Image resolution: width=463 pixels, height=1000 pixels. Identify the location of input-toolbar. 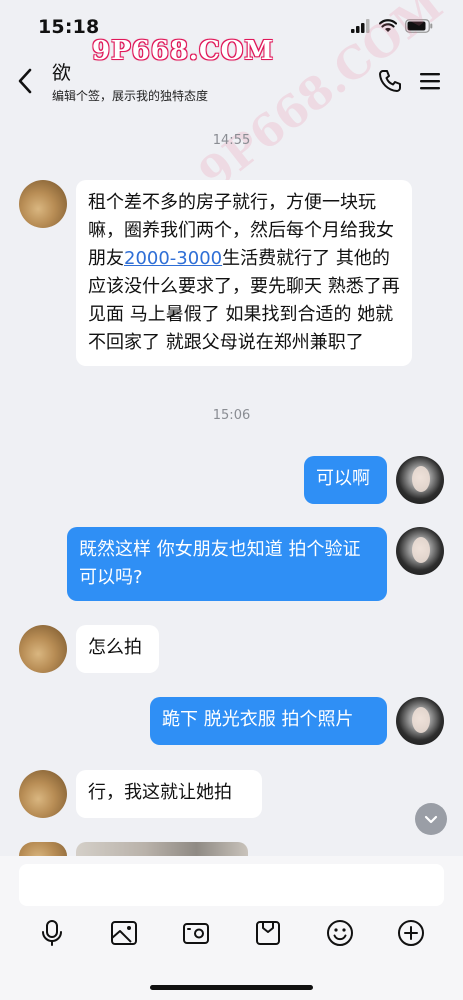
(231, 936).